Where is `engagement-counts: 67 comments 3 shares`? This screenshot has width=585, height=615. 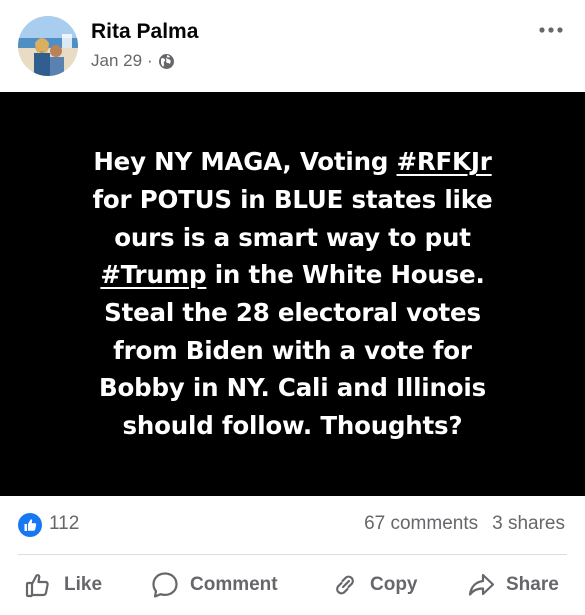 engagement-counts: 67 comments 3 shares is located at coordinates (464, 524).